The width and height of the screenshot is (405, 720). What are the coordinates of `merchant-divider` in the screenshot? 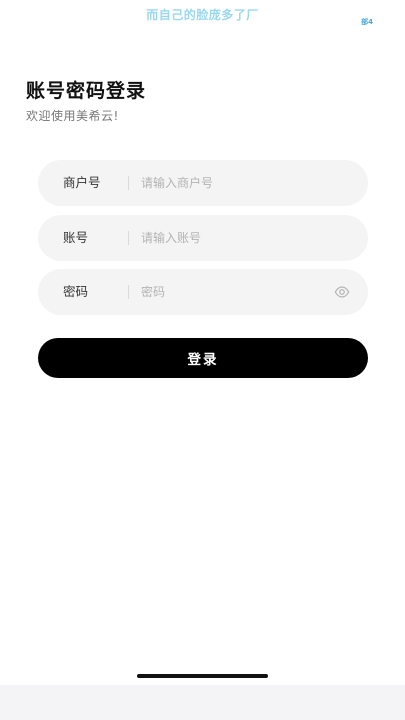 It's located at (128, 183).